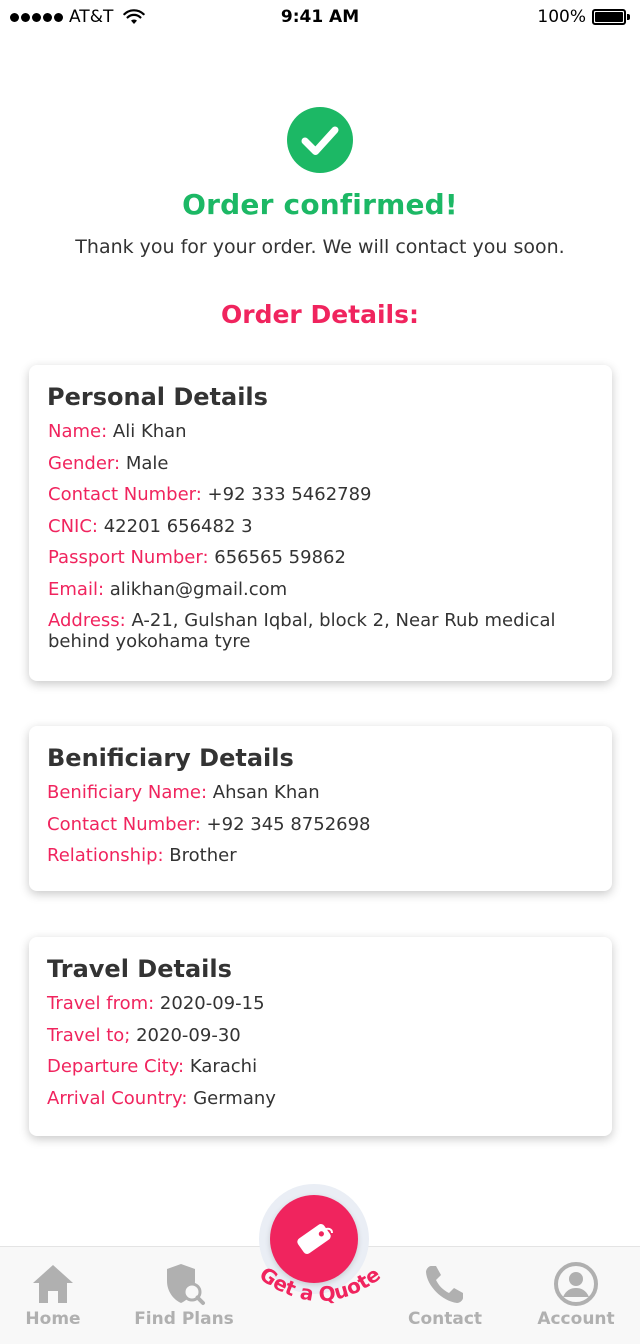  Describe the element at coordinates (76, 589) in the screenshot. I see `detail-label: Email:` at that location.